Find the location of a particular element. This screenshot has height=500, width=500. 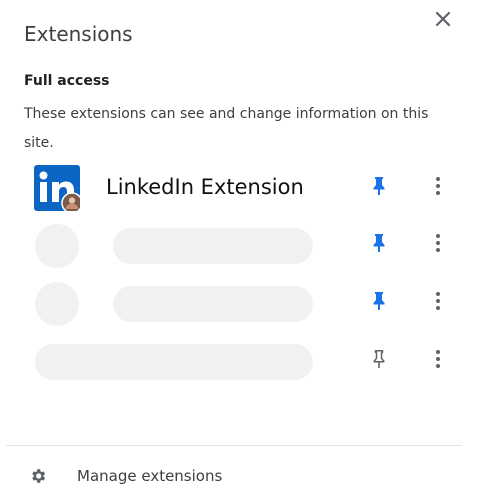

extension-name: LinkedIn Extension is located at coordinates (205, 187).